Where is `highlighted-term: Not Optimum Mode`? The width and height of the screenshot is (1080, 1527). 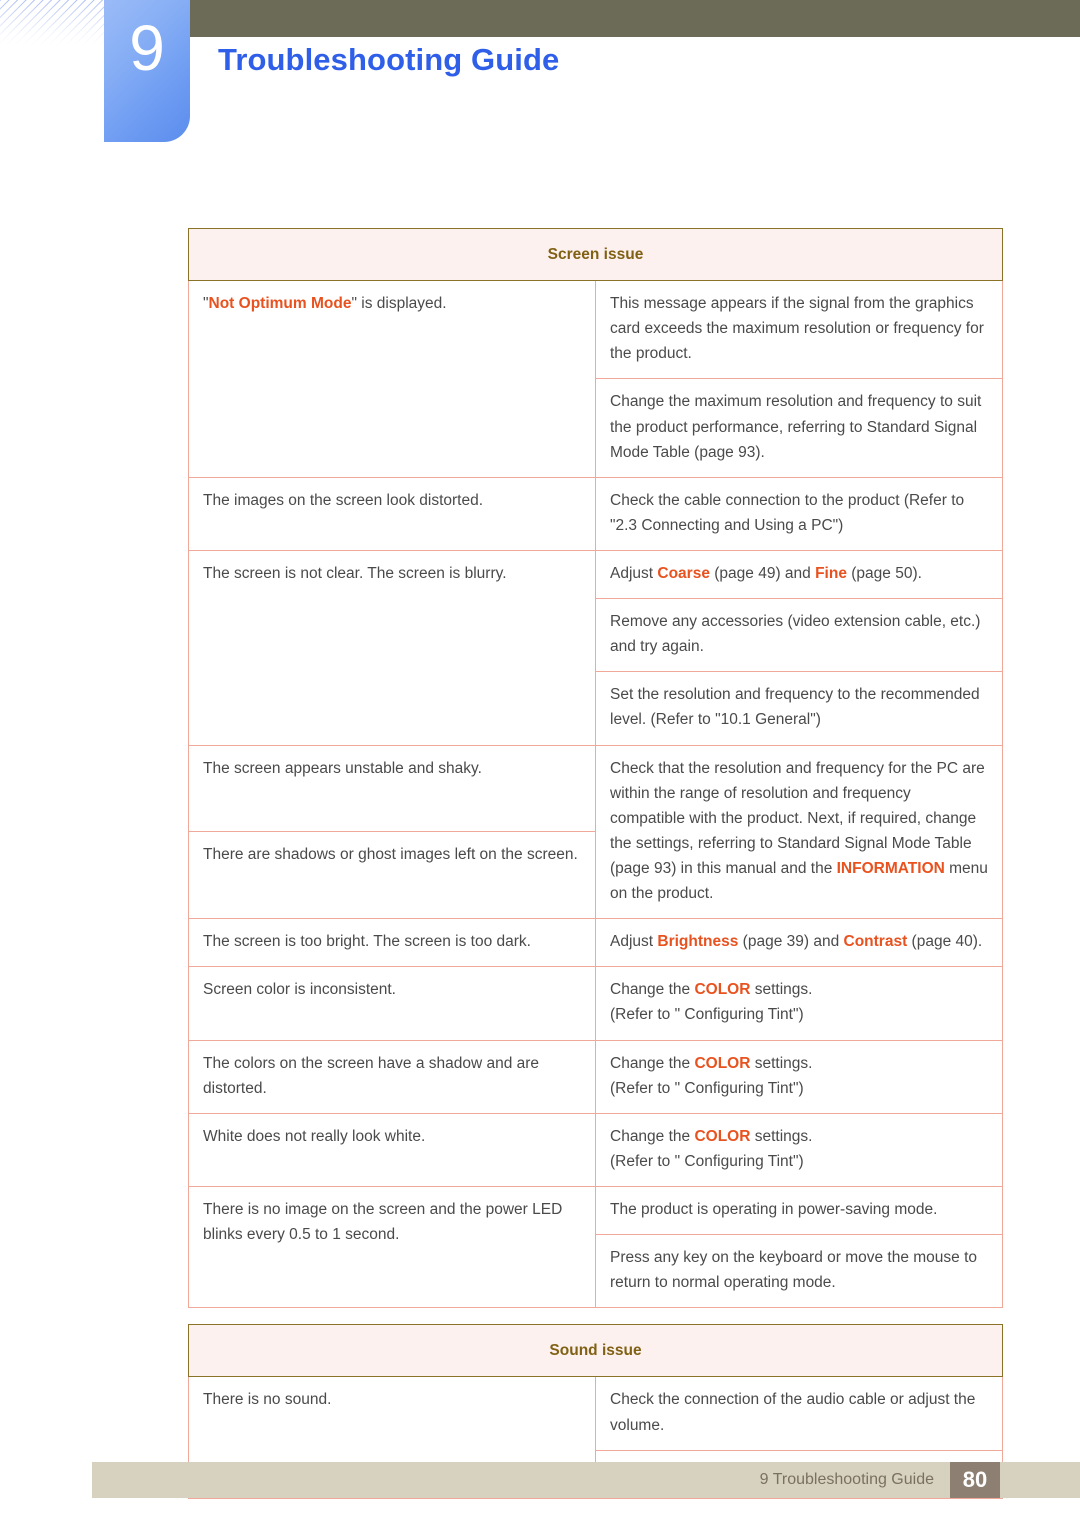 highlighted-term: Not Optimum Mode is located at coordinates (280, 304).